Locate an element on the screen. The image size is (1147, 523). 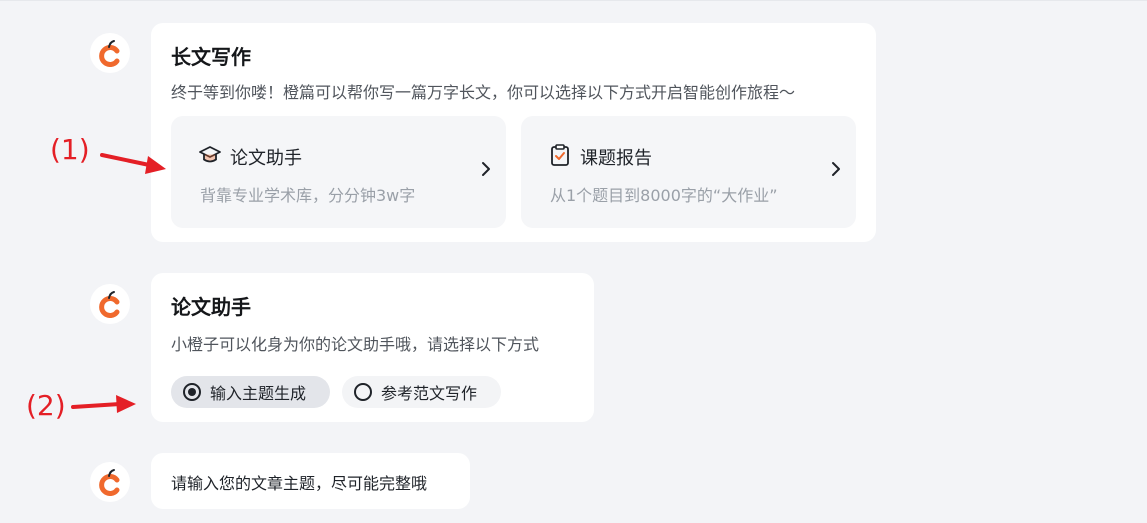
option-subtitle: 从1个题目到8000字的“大作业” is located at coordinates (664, 195).